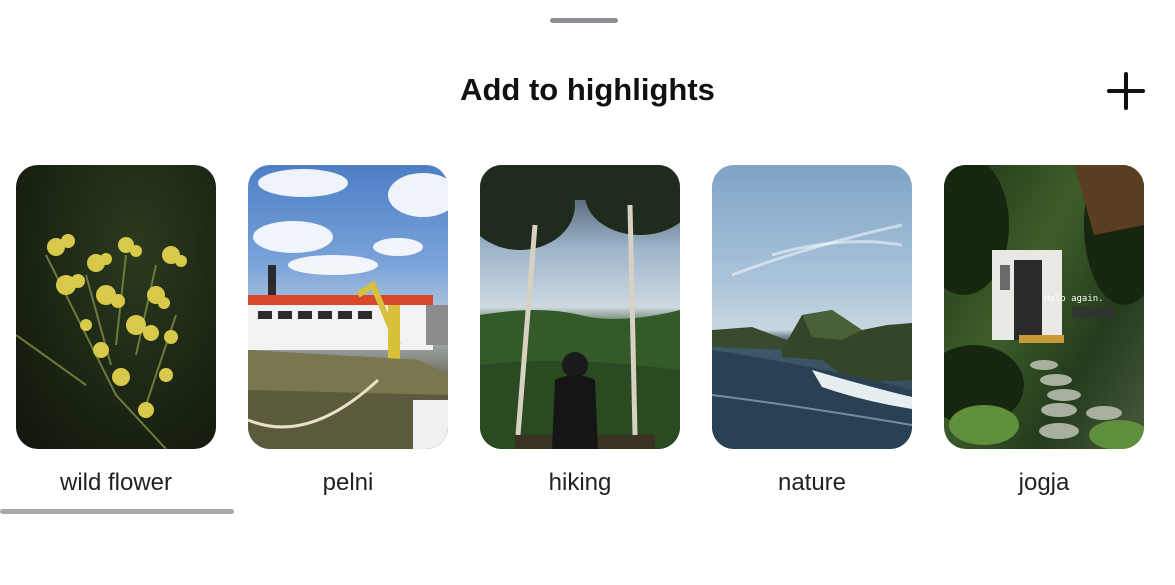  I want to click on new-highlight-plus-icon, so click(1126, 92).